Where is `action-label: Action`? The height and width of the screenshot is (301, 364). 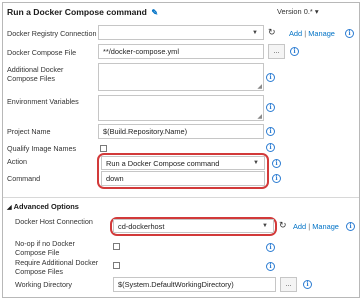 action-label: Action is located at coordinates (17, 161).